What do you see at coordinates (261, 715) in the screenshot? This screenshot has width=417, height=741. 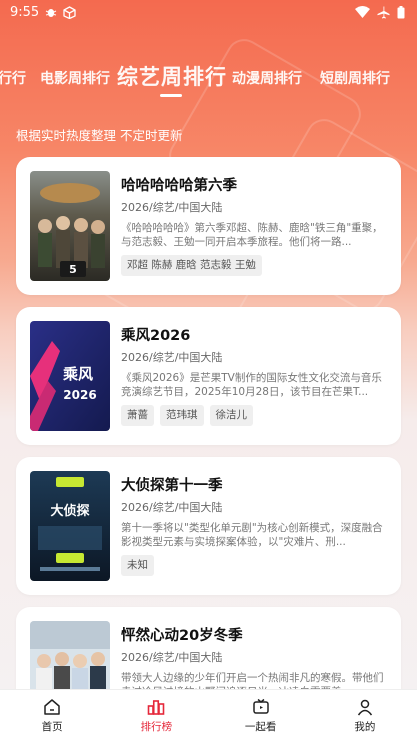 I see `nav-watch-together: 一起看` at bounding box center [261, 715].